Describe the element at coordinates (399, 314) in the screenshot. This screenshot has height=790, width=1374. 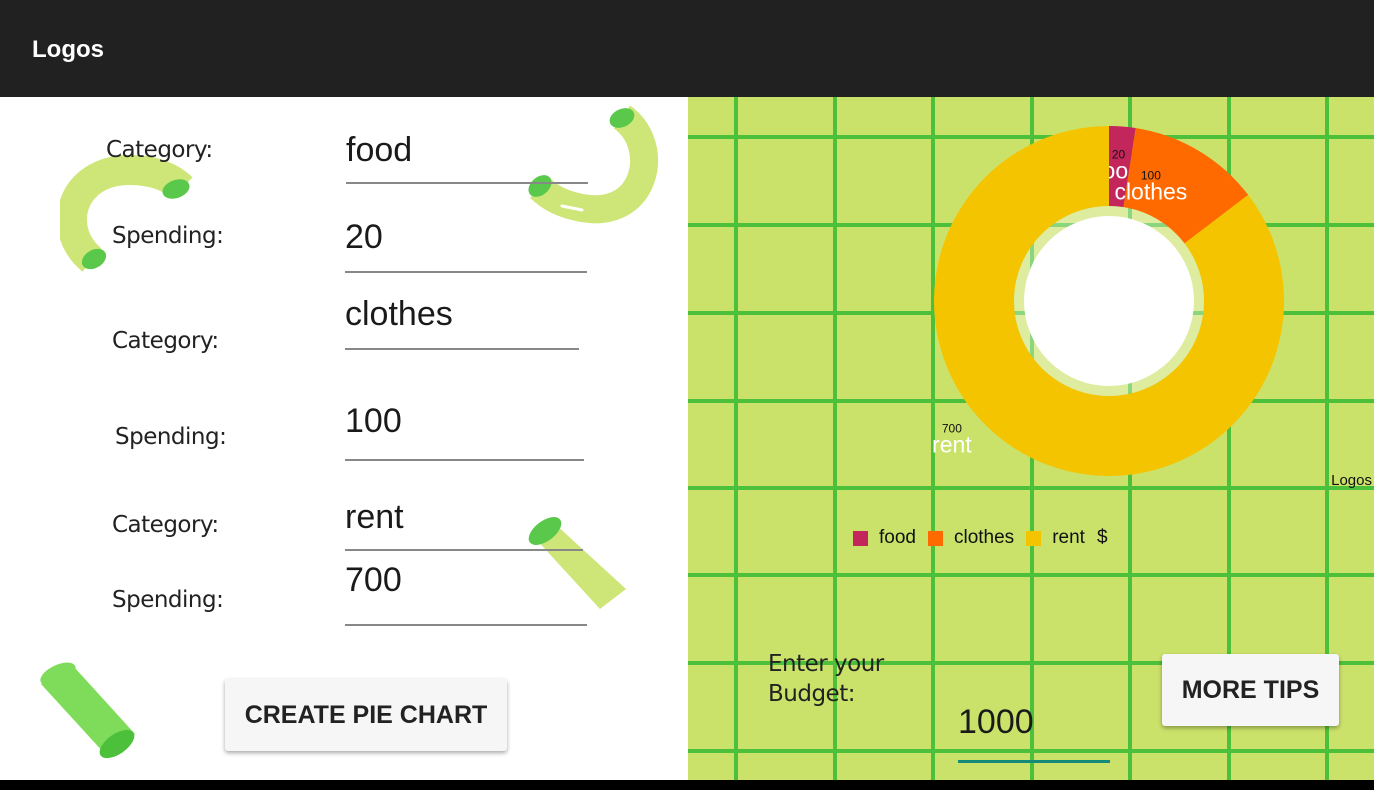
I see `category-input-value: clothes` at that location.